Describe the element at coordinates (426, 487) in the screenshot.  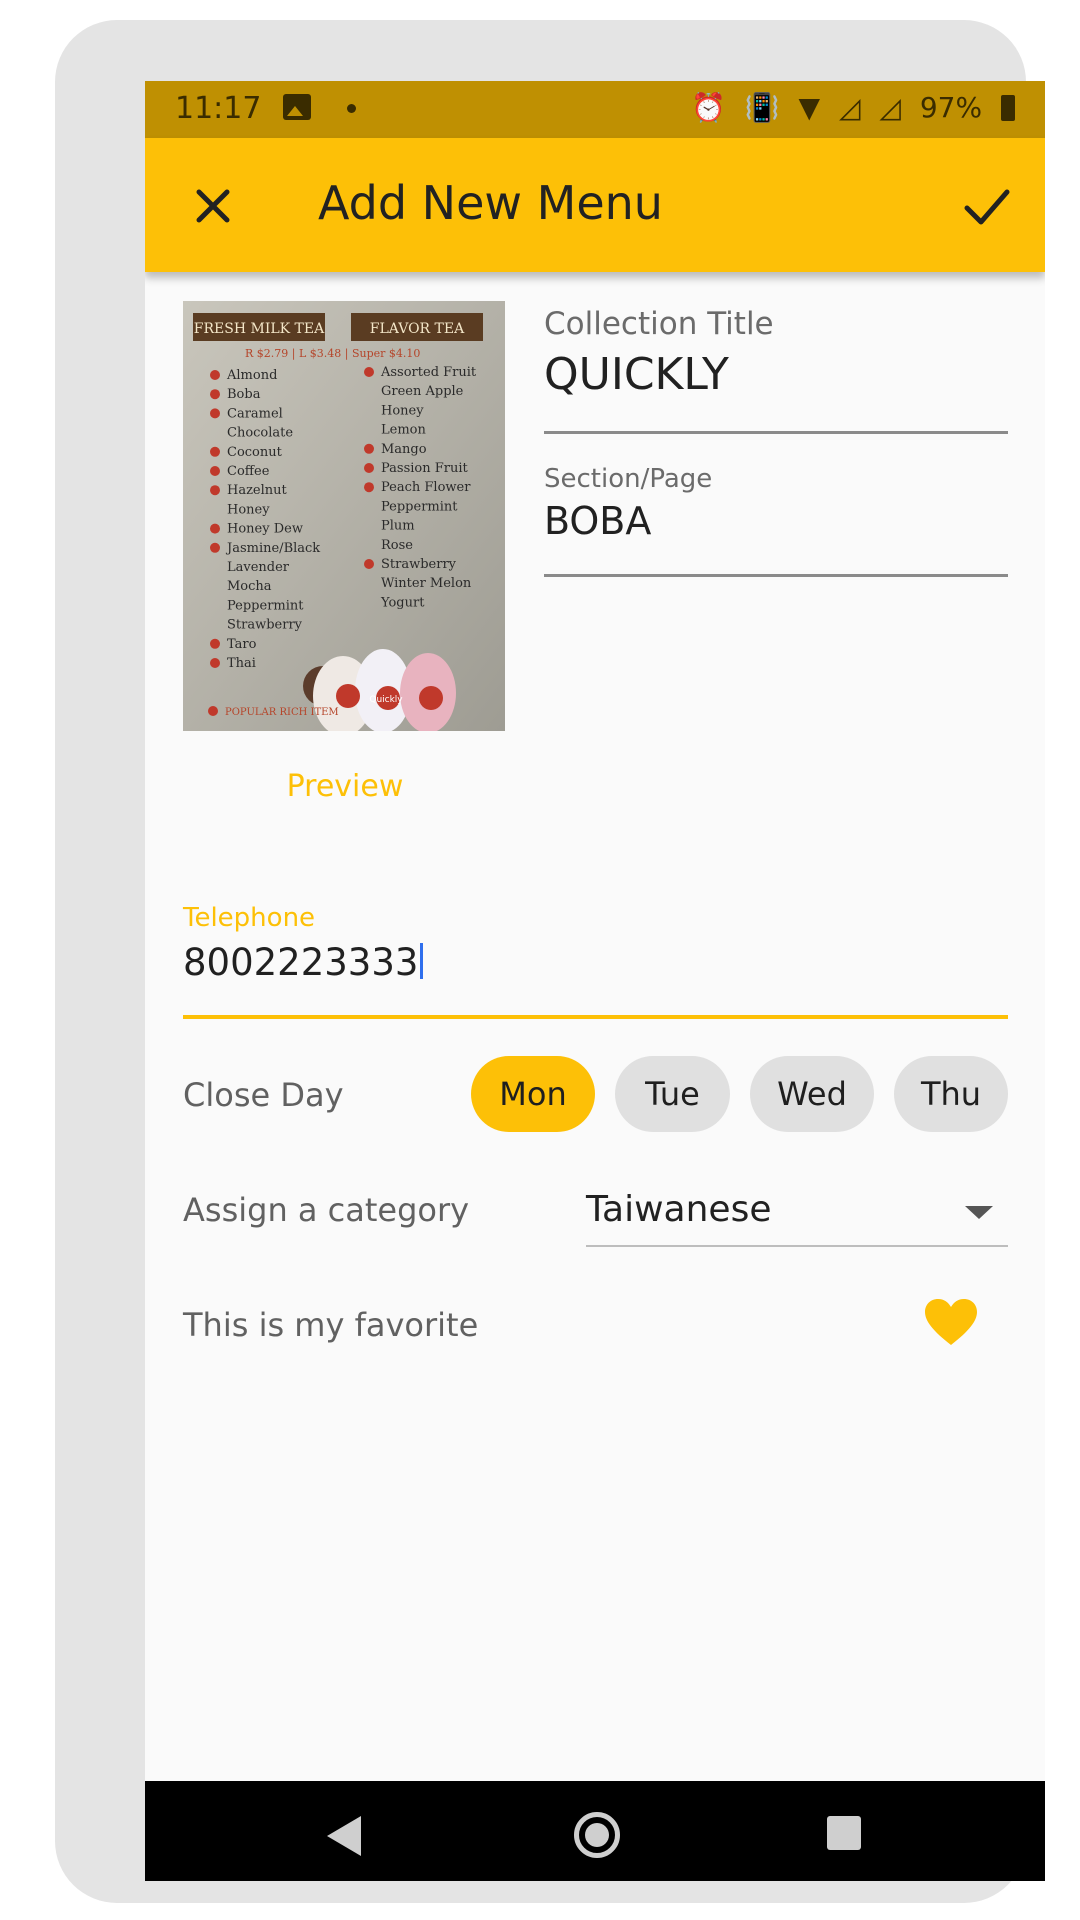
I see `menu-item-text: Peach Flower` at that location.